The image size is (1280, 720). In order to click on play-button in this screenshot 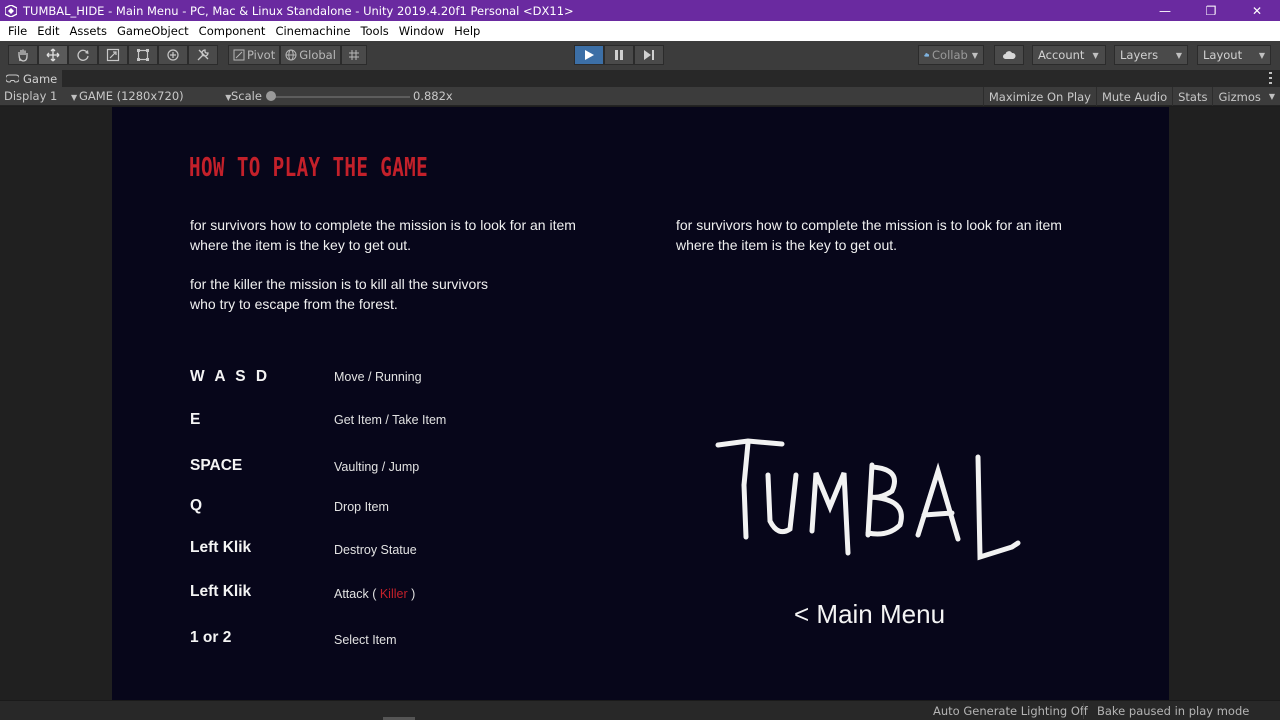, I will do `click(589, 55)`.